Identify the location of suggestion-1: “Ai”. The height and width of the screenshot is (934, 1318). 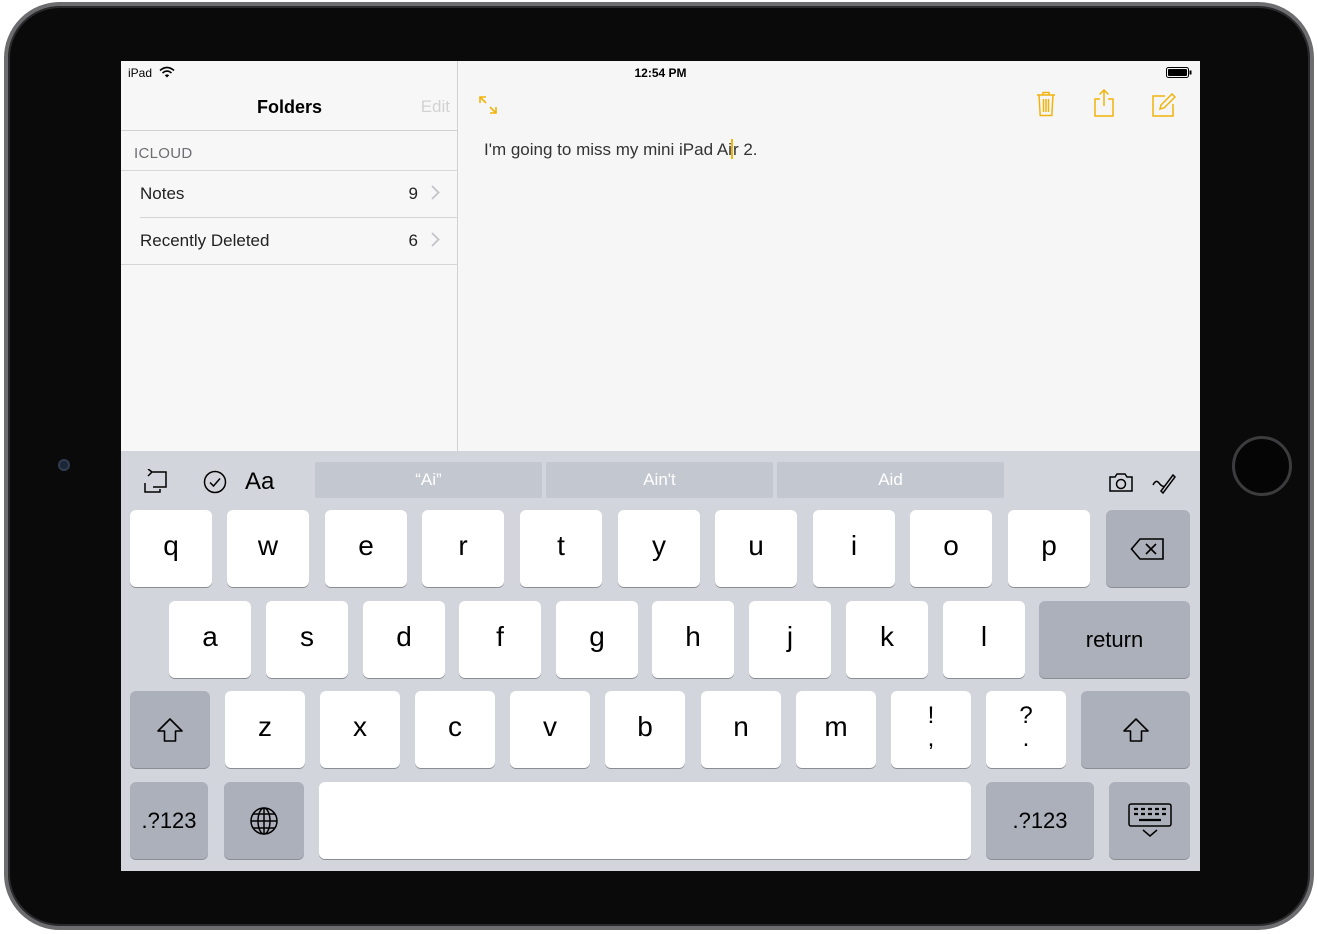
(428, 480).